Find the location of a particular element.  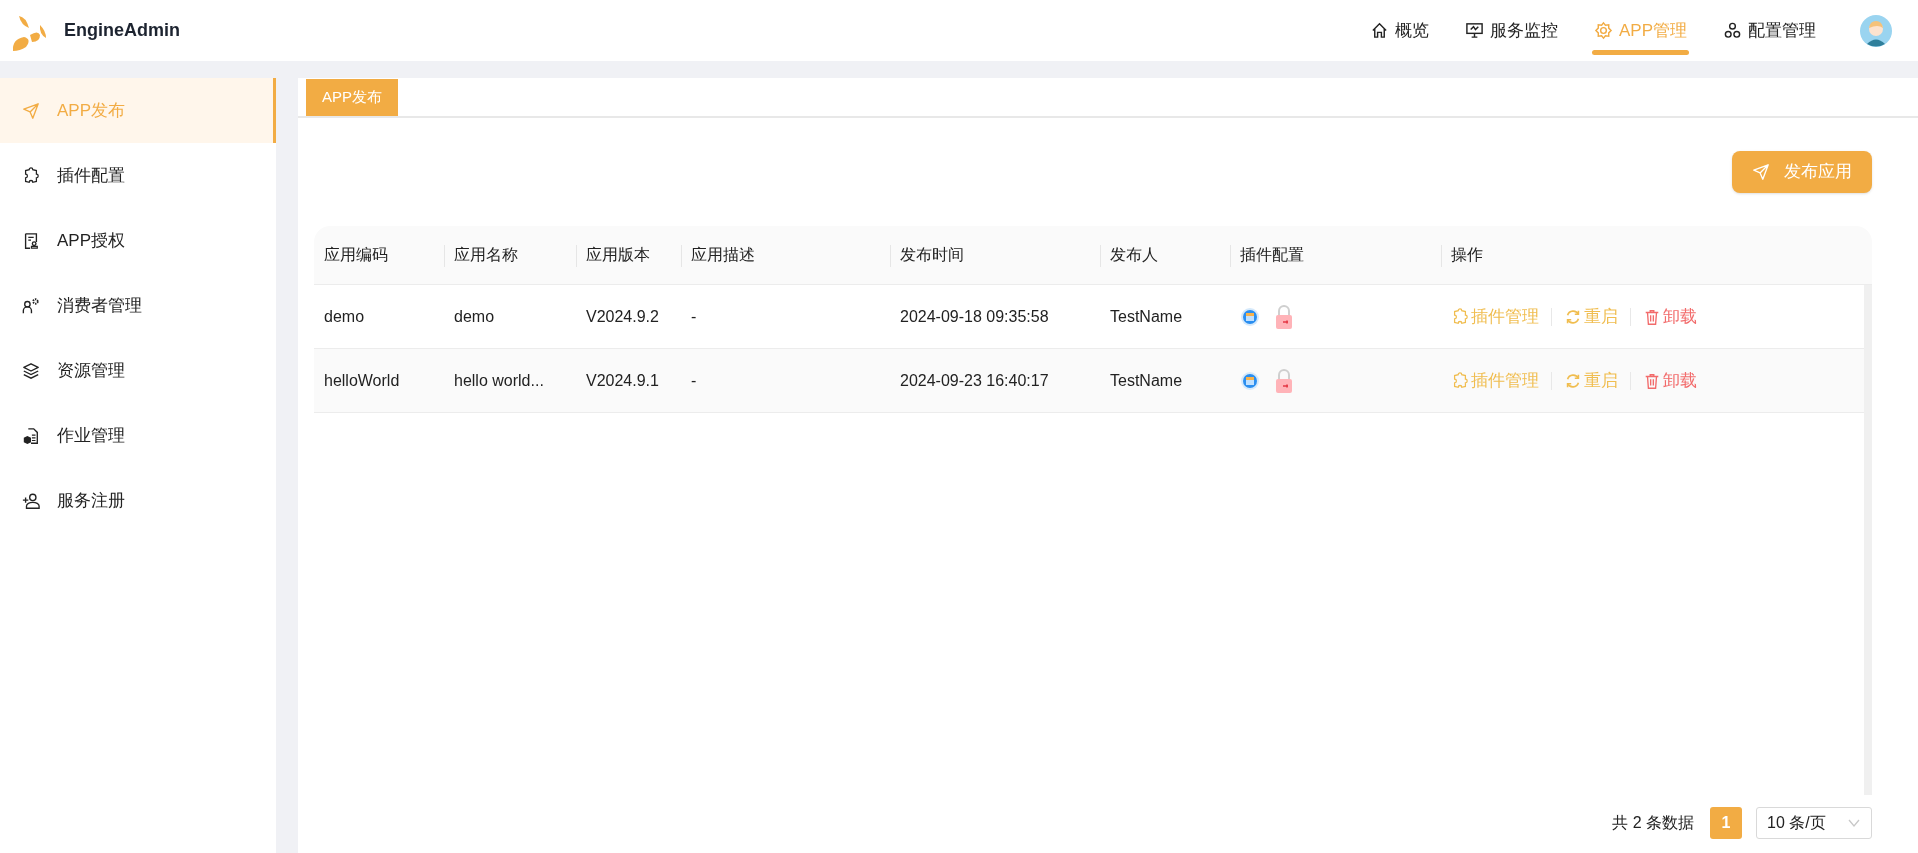

nav-tab: 服务监控 is located at coordinates (1511, 30).